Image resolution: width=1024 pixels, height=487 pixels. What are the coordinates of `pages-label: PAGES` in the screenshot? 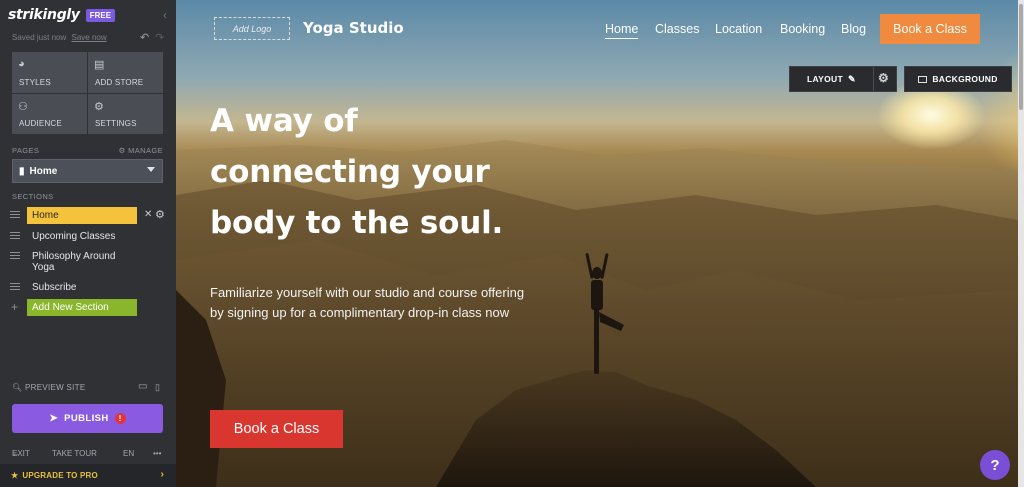 It's located at (26, 150).